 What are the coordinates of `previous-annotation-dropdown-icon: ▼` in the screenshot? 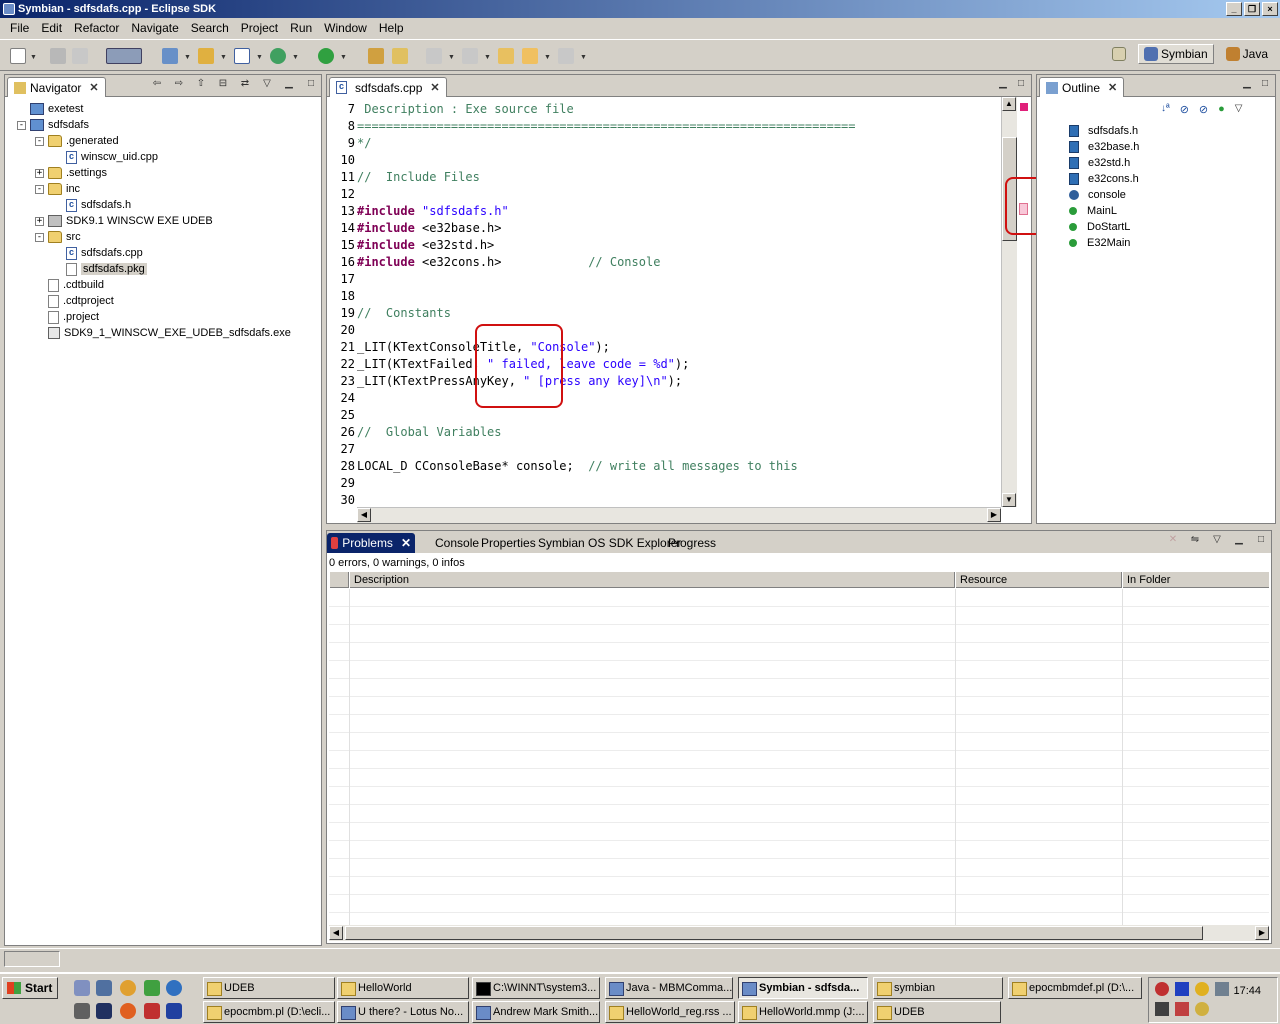 It's located at (487, 57).